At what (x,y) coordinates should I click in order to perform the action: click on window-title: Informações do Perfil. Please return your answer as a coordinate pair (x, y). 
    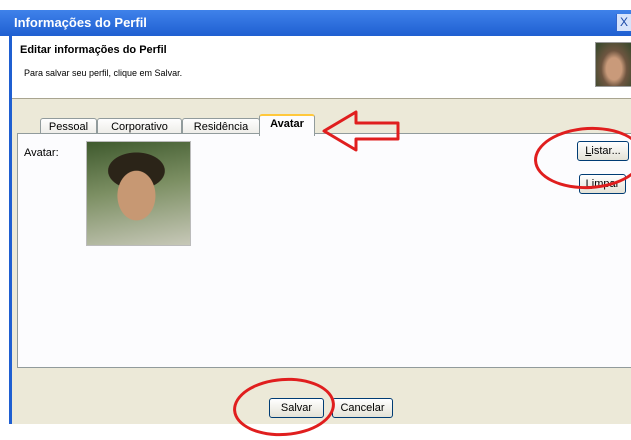
    Looking at the image, I should click on (80, 22).